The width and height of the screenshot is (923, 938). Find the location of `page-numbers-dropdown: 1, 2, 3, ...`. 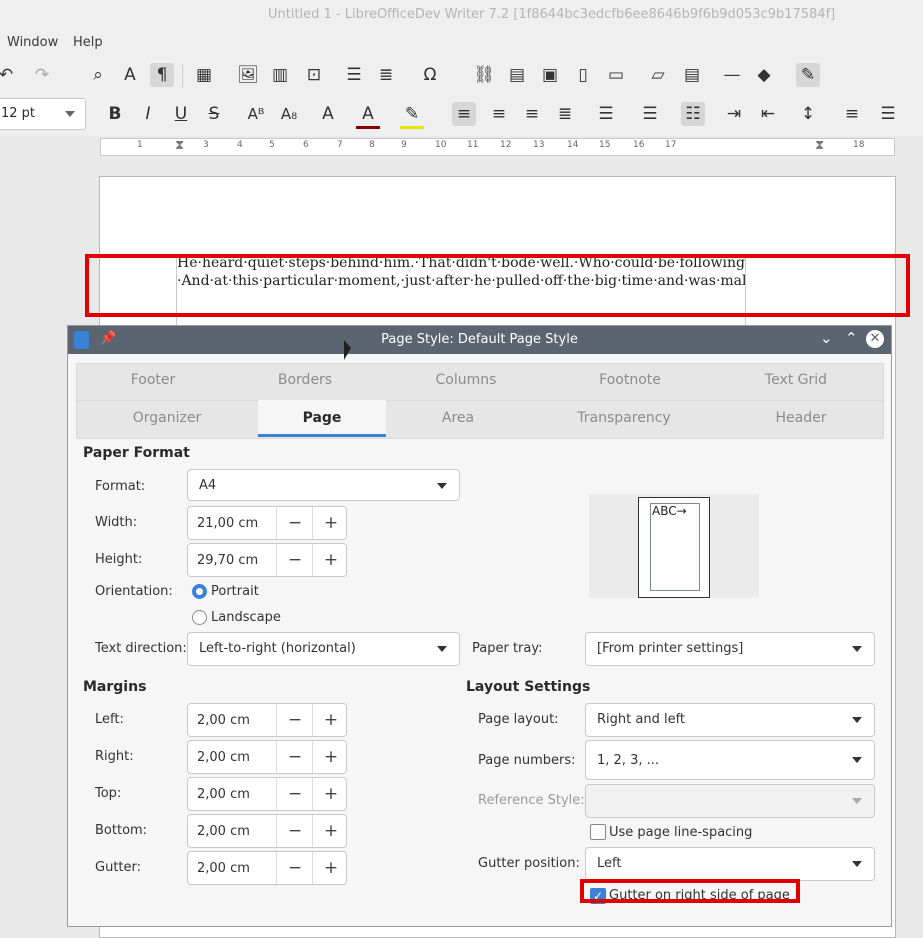

page-numbers-dropdown: 1, 2, 3, ... is located at coordinates (730, 760).